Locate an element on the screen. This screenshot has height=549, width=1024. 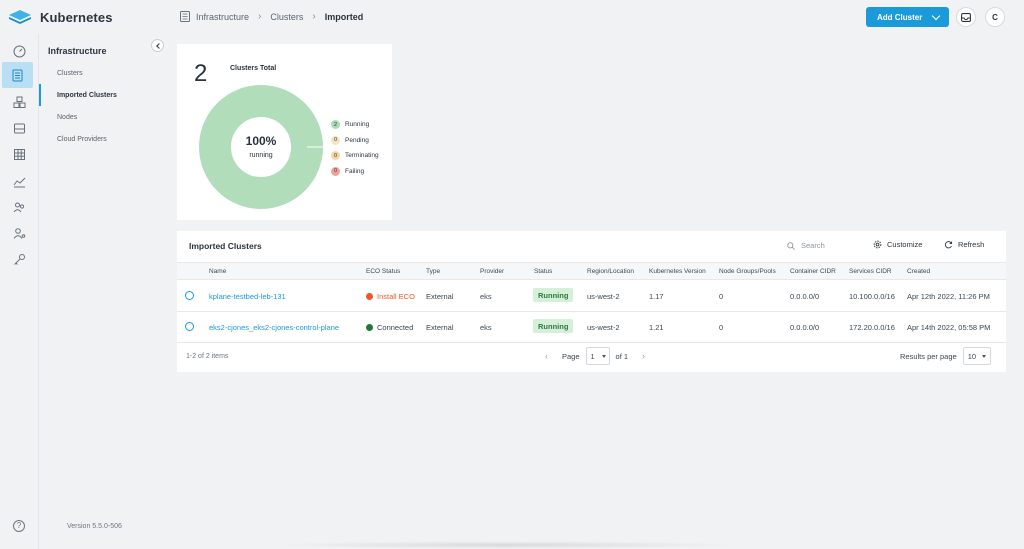
col-header-container-cidr: Container CIDR is located at coordinates (813, 271).